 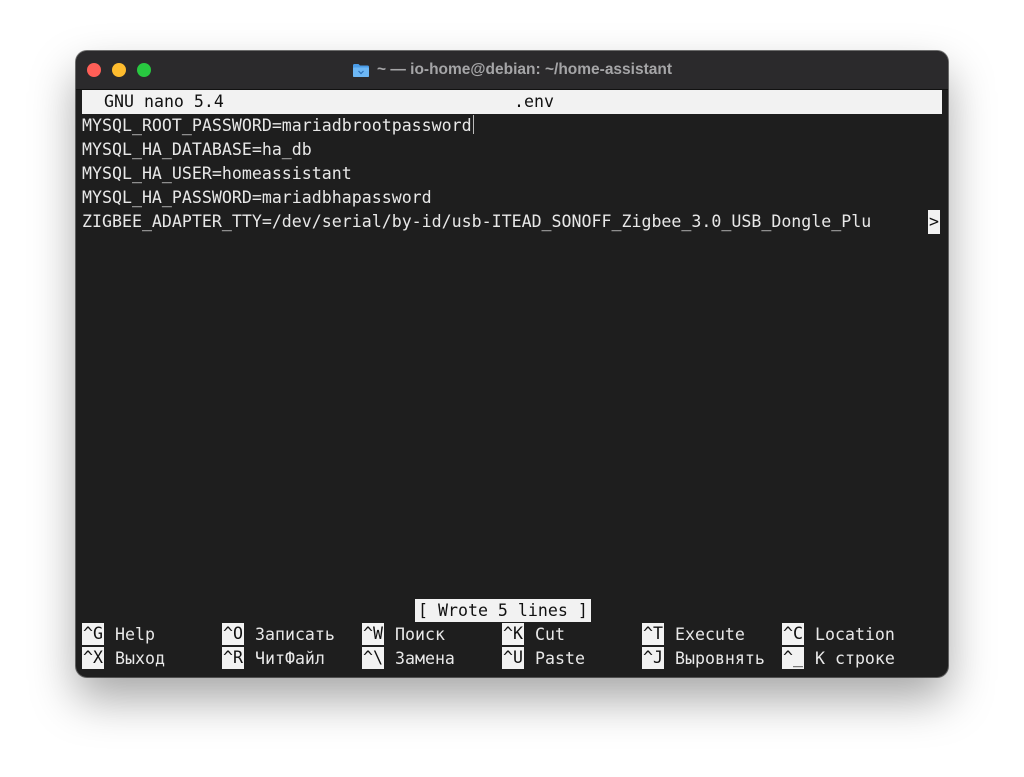 What do you see at coordinates (134, 634) in the screenshot?
I see `shortcut-label: Help` at bounding box center [134, 634].